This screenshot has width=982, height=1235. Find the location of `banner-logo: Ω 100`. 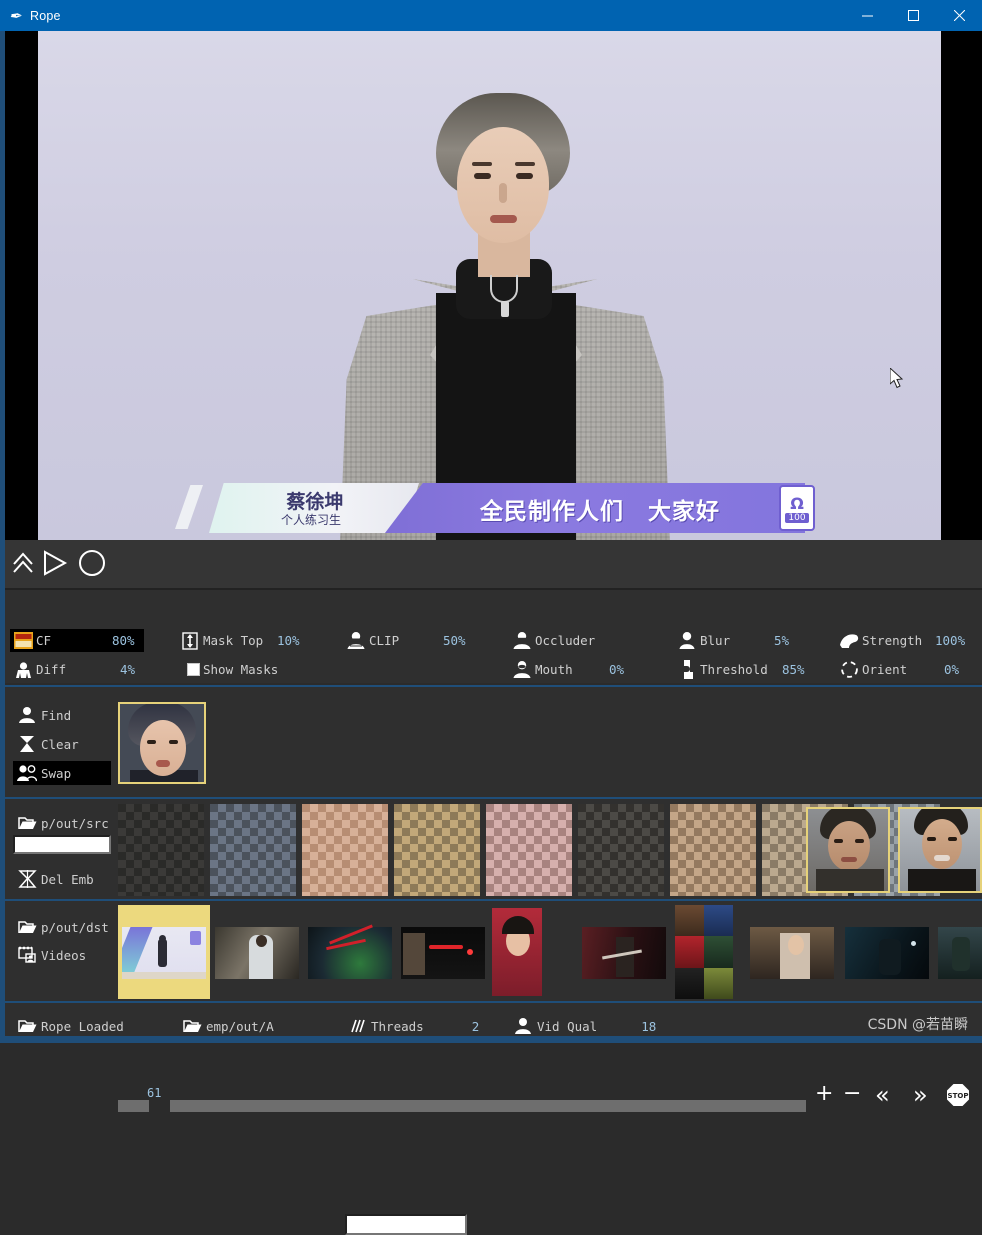

banner-logo: Ω 100 is located at coordinates (797, 508).